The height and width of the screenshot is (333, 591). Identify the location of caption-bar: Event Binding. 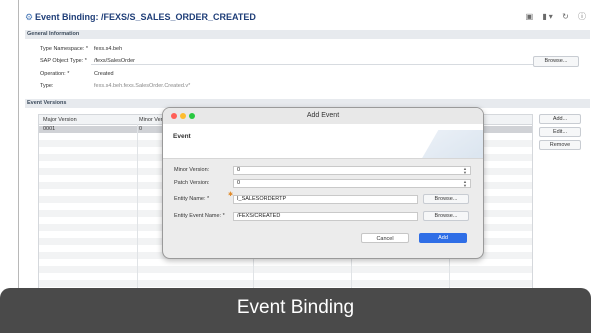
(295, 310).